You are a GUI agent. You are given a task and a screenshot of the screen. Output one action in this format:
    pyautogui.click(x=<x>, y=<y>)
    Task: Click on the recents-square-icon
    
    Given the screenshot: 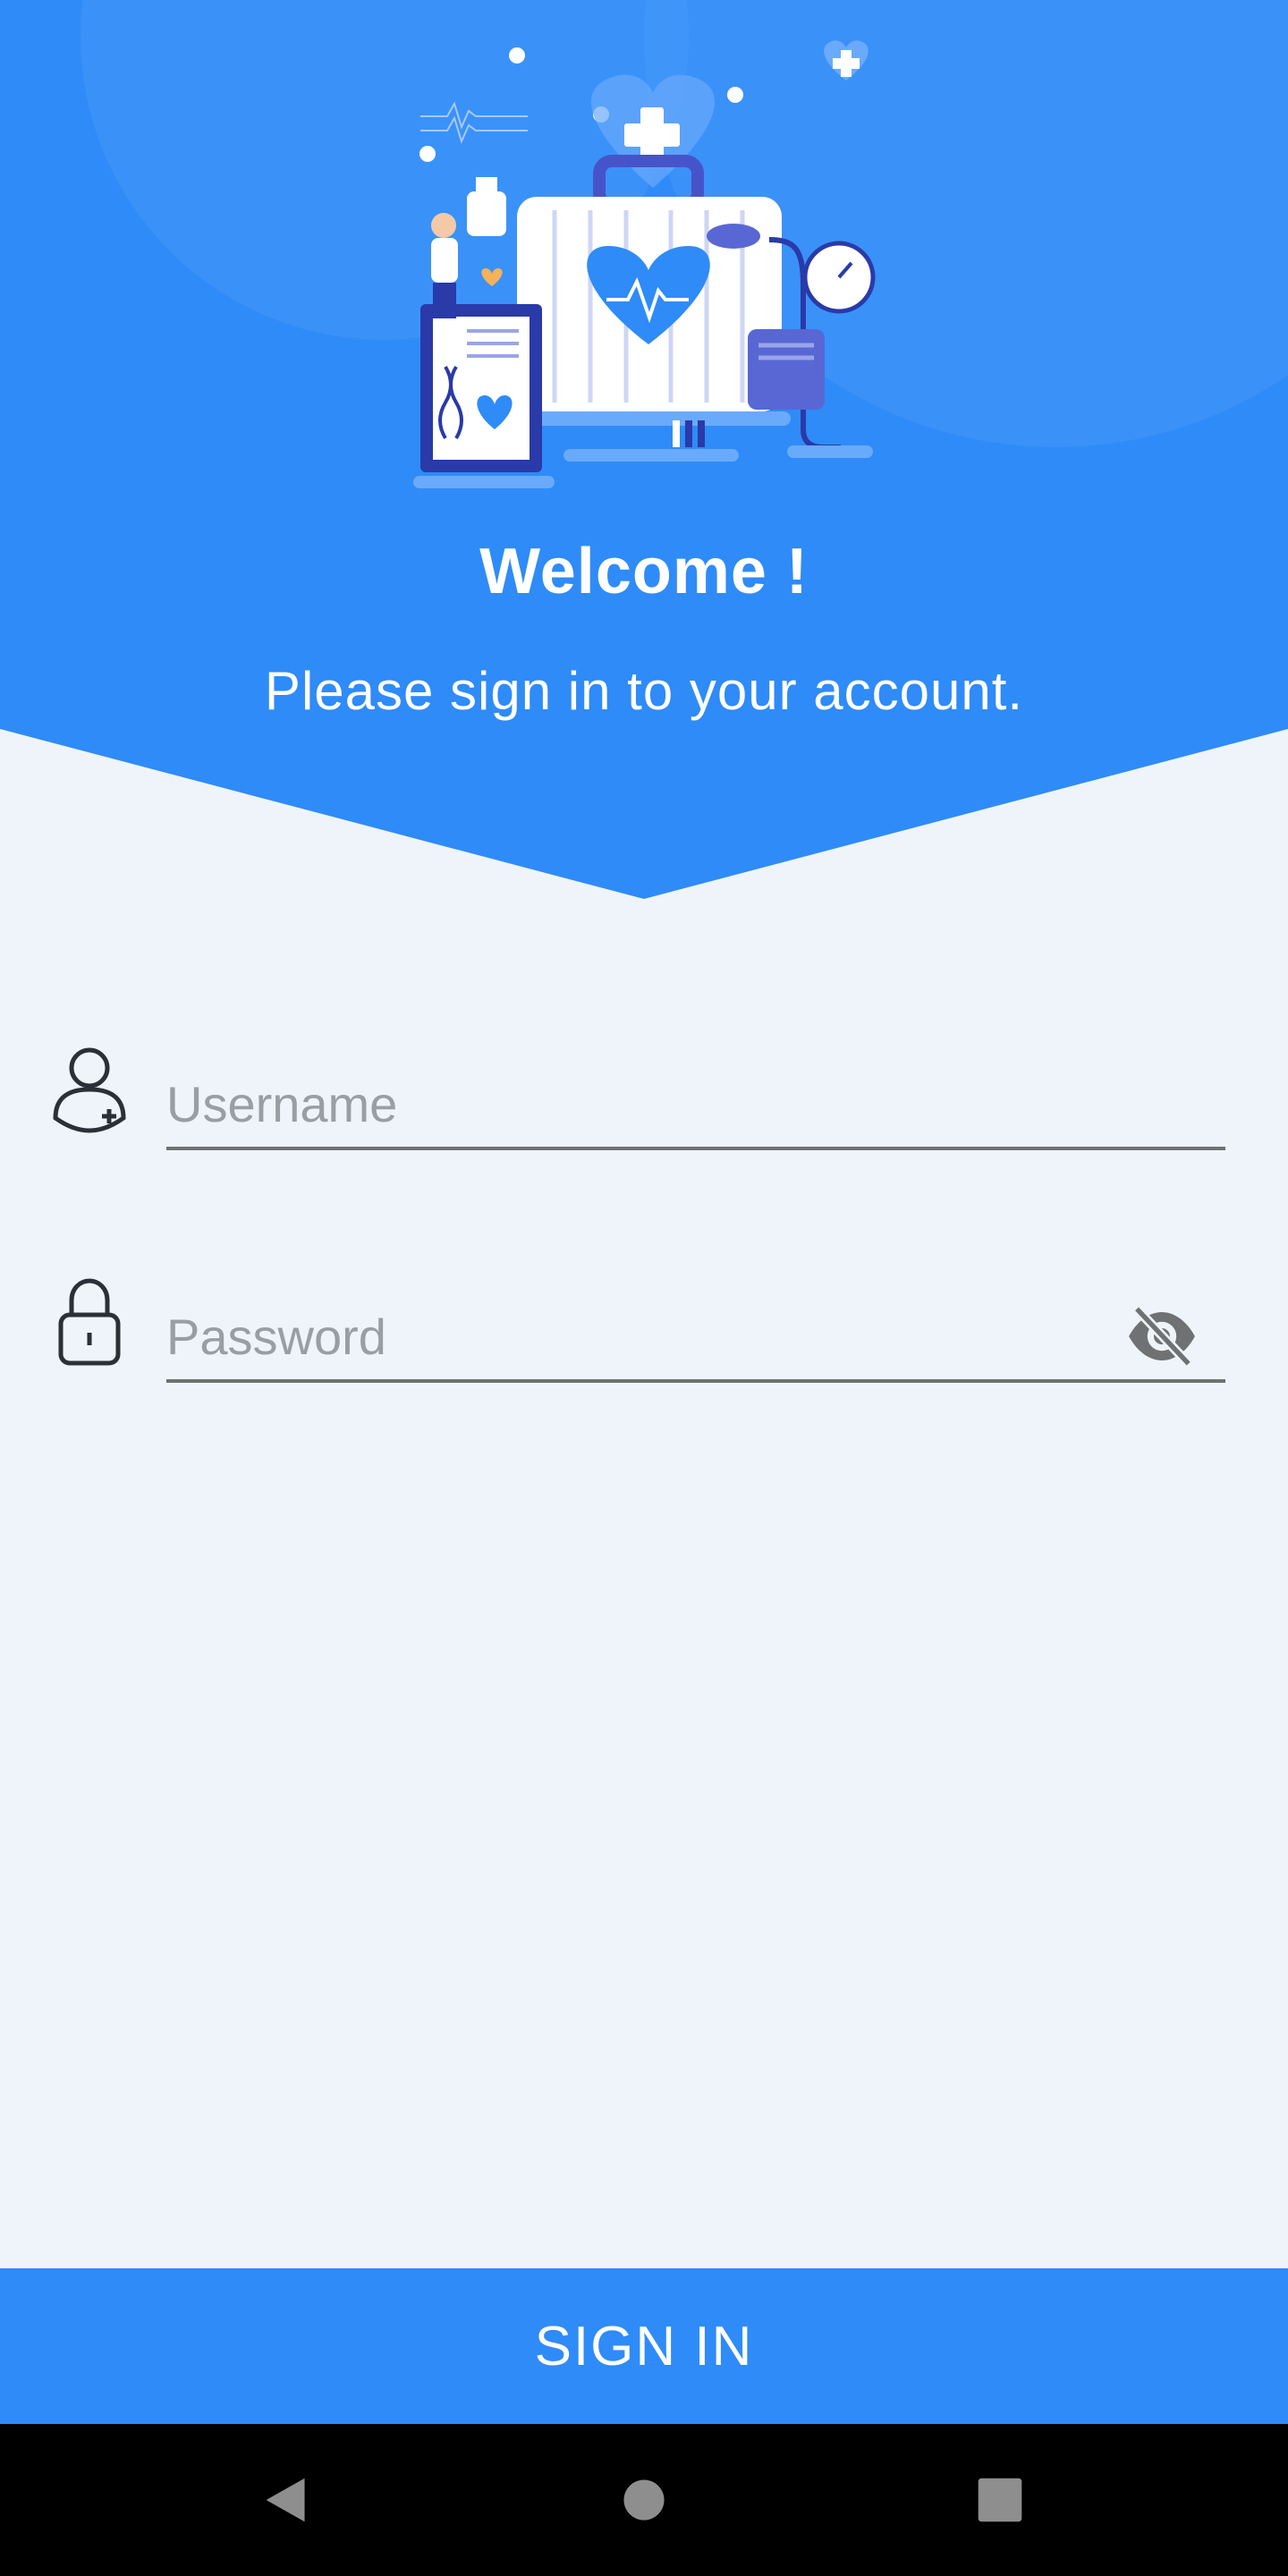 What is the action you would take?
    pyautogui.click(x=1000, y=2500)
    